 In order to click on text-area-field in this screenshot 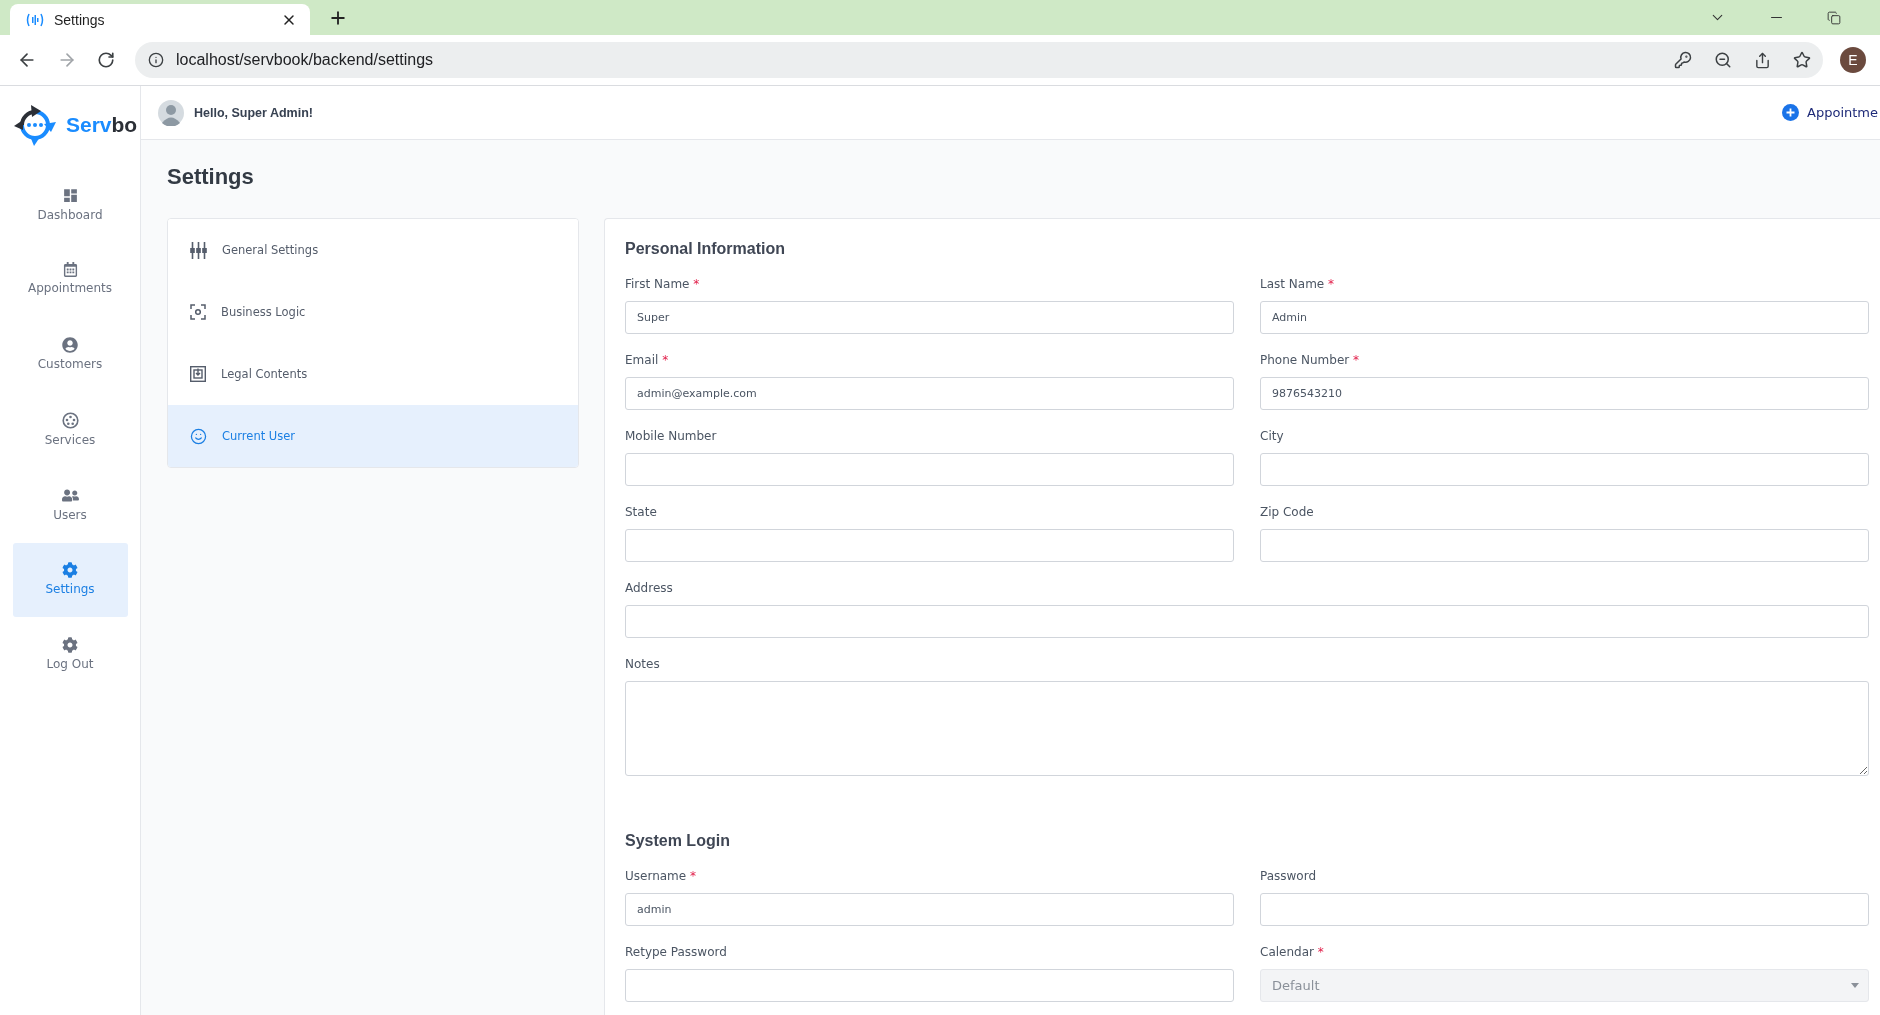, I will do `click(1247, 728)`.